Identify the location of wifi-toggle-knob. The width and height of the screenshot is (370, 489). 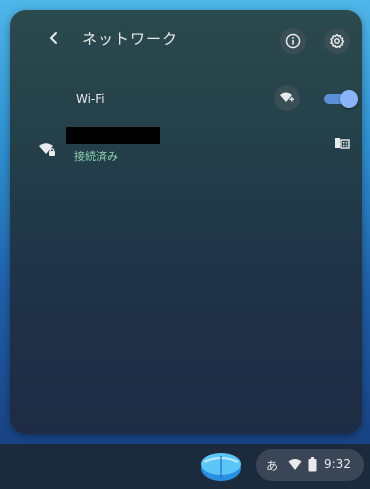
(349, 99).